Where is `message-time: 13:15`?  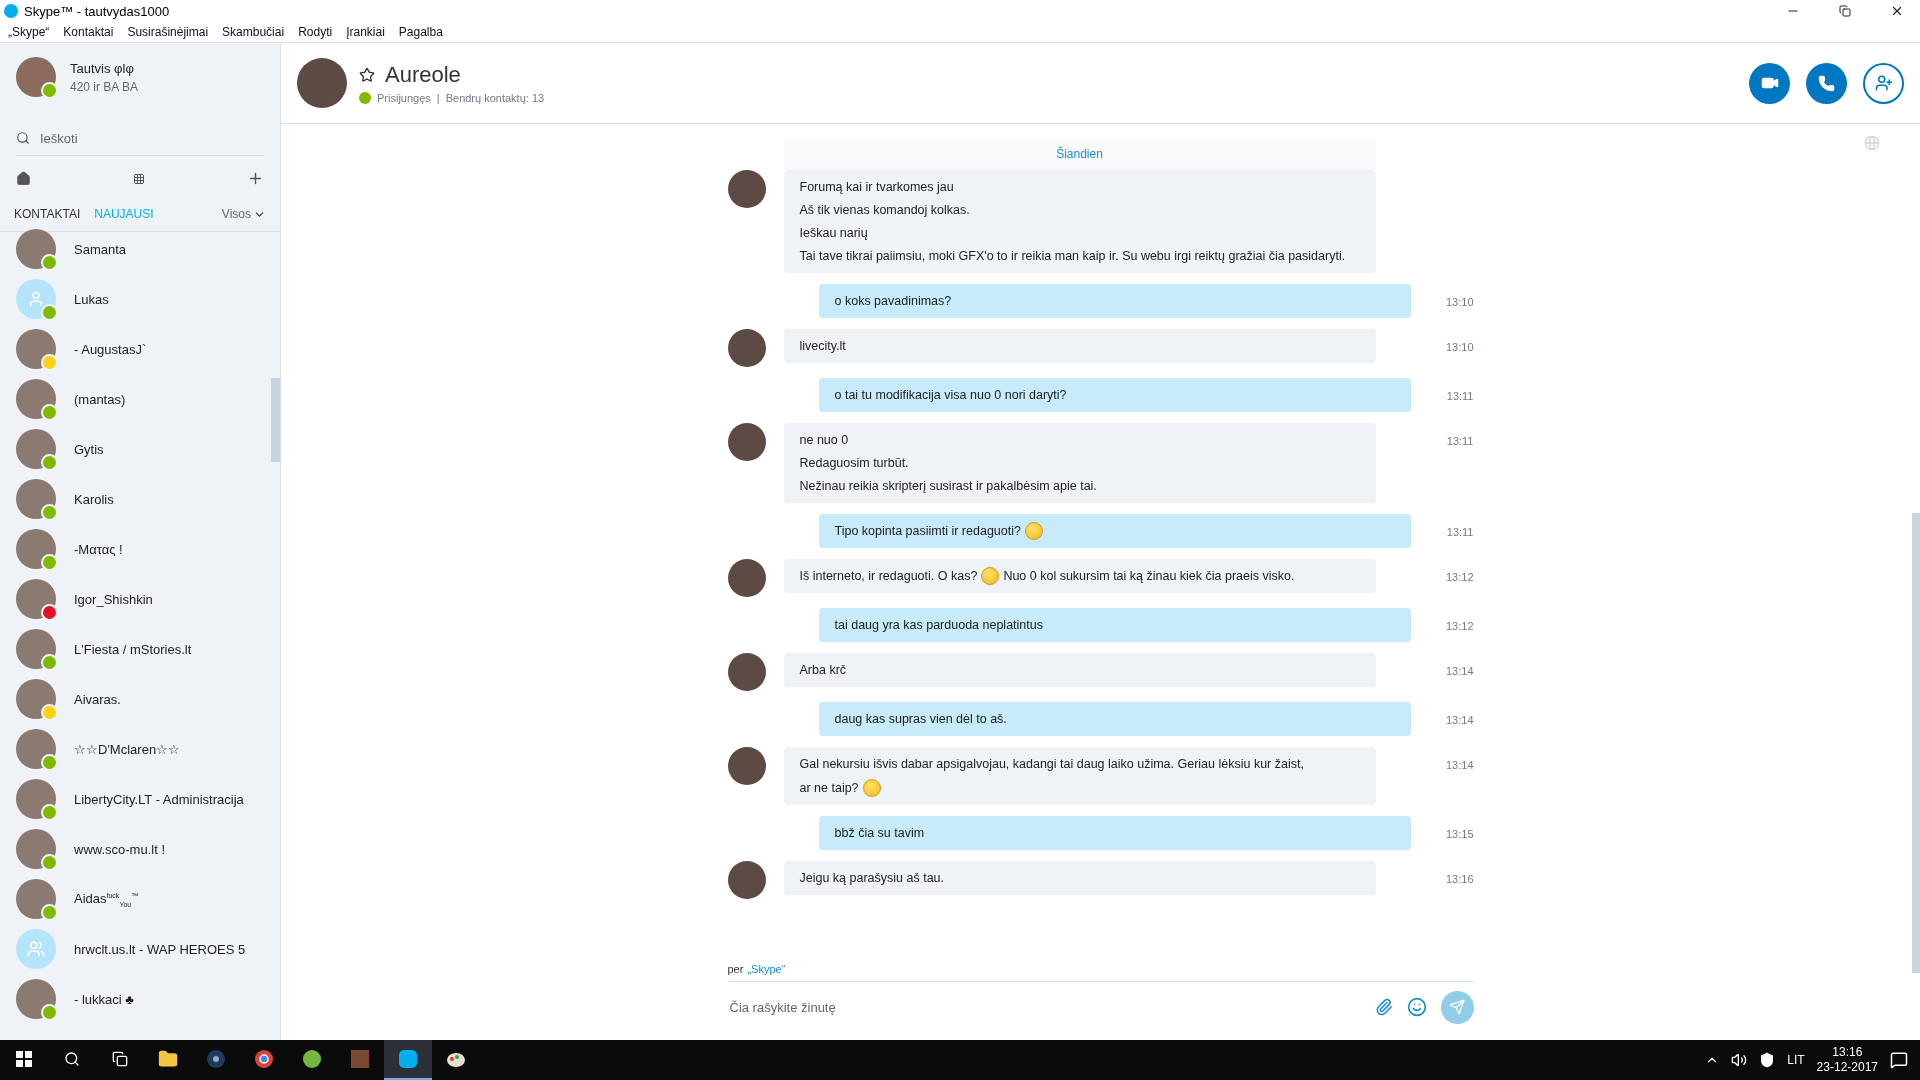 message-time: 13:15 is located at coordinates (1459, 833).